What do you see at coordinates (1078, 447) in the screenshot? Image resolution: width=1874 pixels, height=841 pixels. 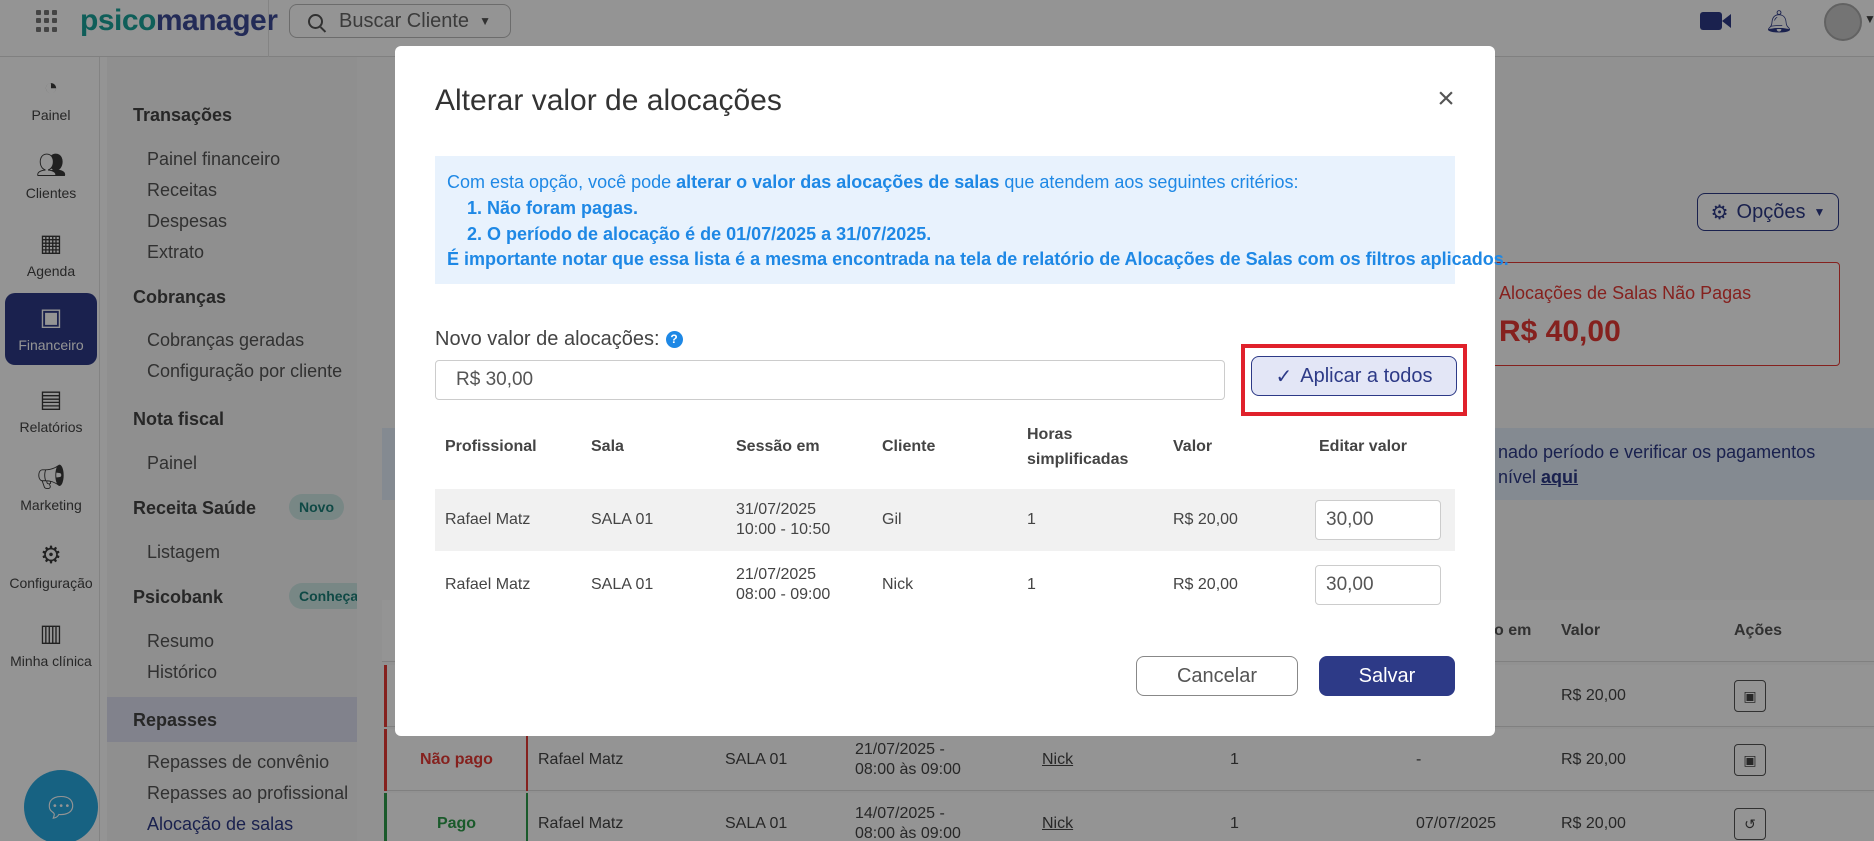 I see `column-header-horas: Horas simplificadas` at bounding box center [1078, 447].